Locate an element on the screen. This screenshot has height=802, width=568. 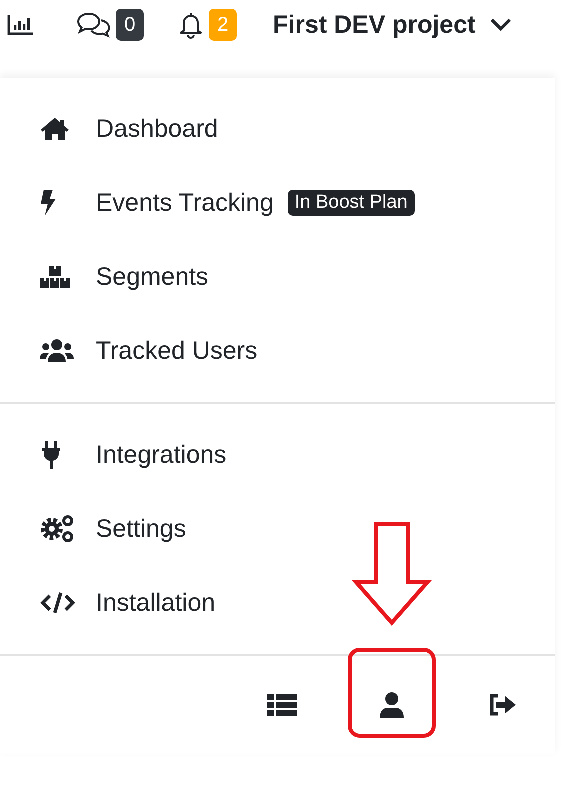
users-icon is located at coordinates (57, 351).